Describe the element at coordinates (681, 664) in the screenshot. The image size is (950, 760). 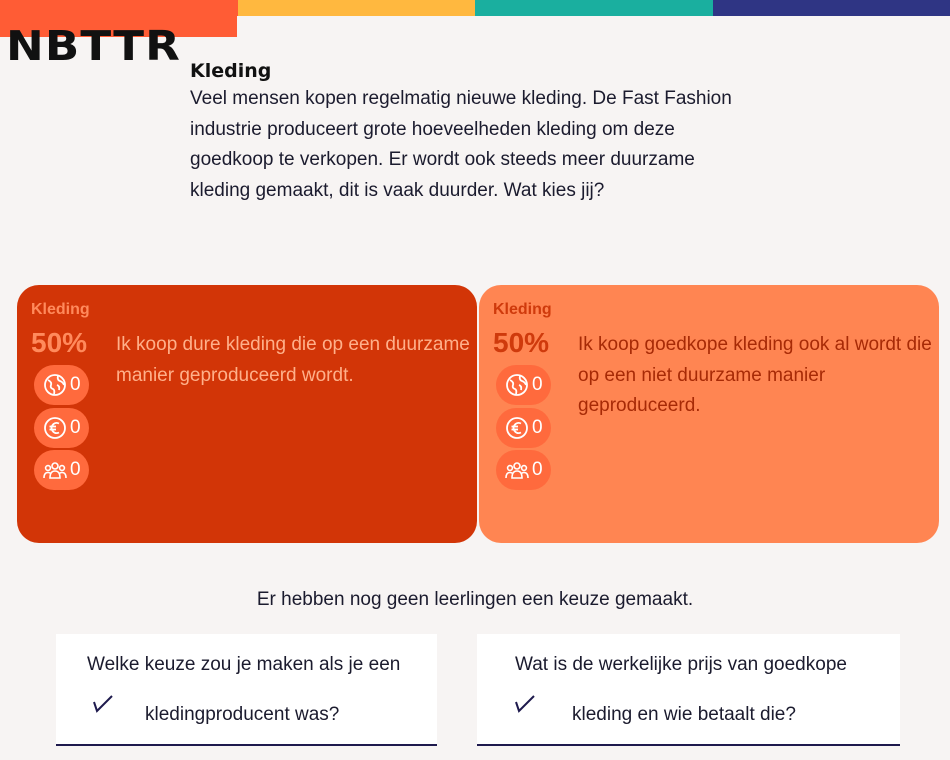
I see `question-text-line1: Wat is de werkelijke prijs van goedkope` at that location.